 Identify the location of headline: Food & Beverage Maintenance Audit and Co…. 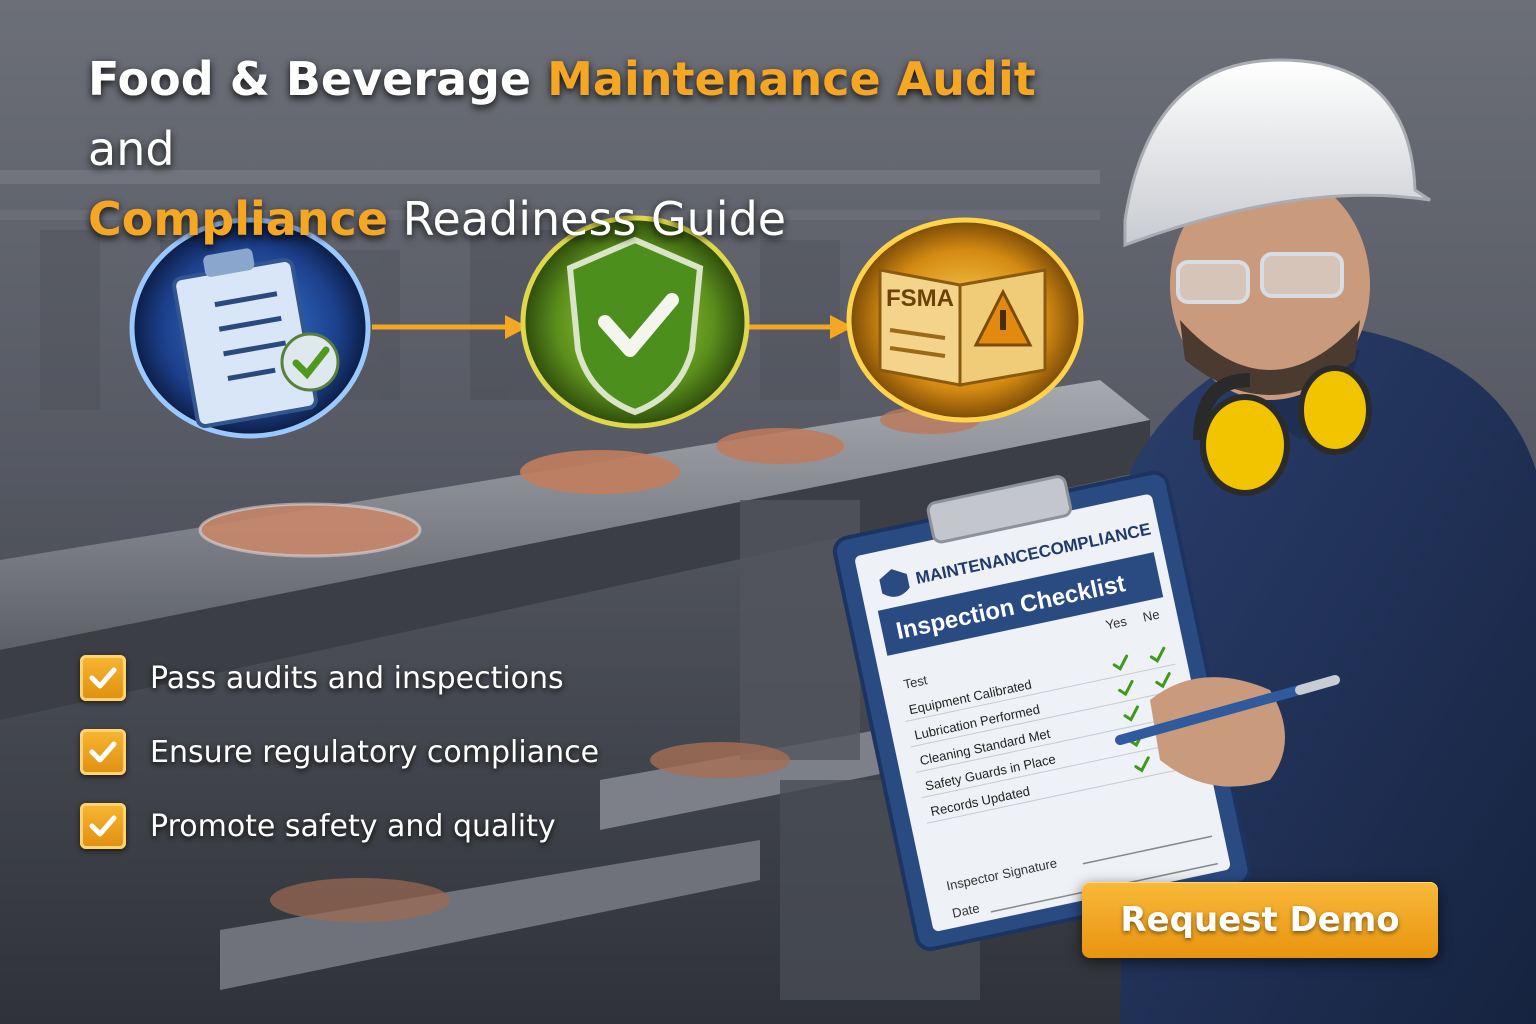
(608, 149).